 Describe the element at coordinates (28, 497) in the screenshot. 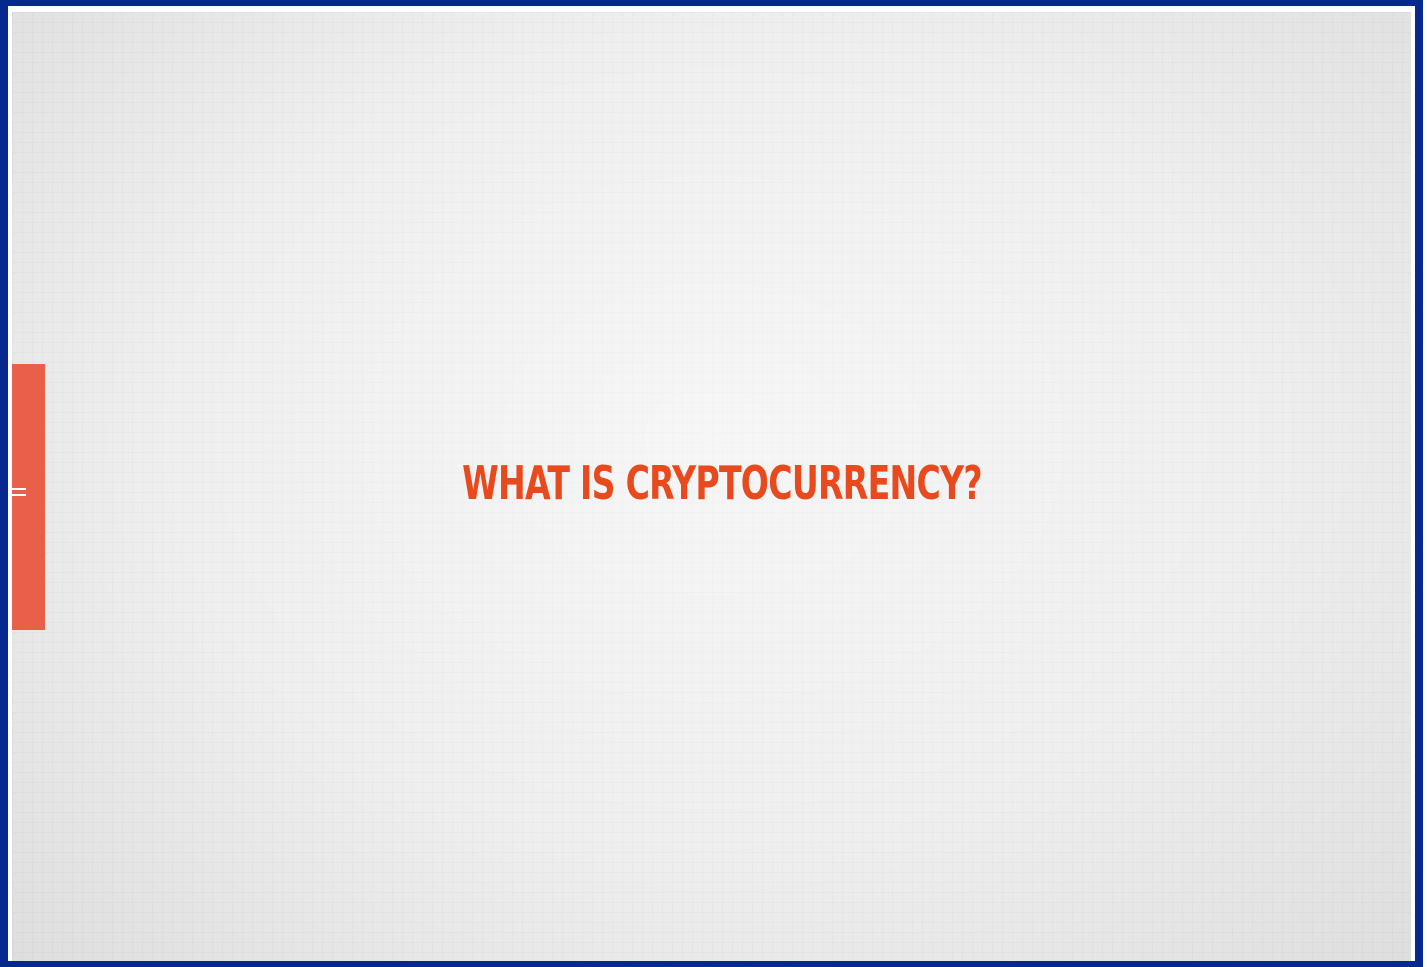

I see `side-menu-tab` at that location.